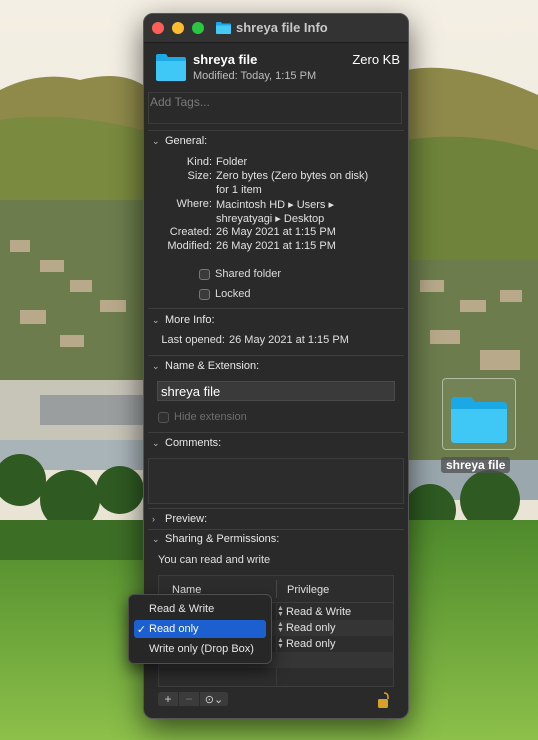 Image resolution: width=538 pixels, height=740 pixels. I want to click on shared-folder-label: Shared folder, so click(248, 274).